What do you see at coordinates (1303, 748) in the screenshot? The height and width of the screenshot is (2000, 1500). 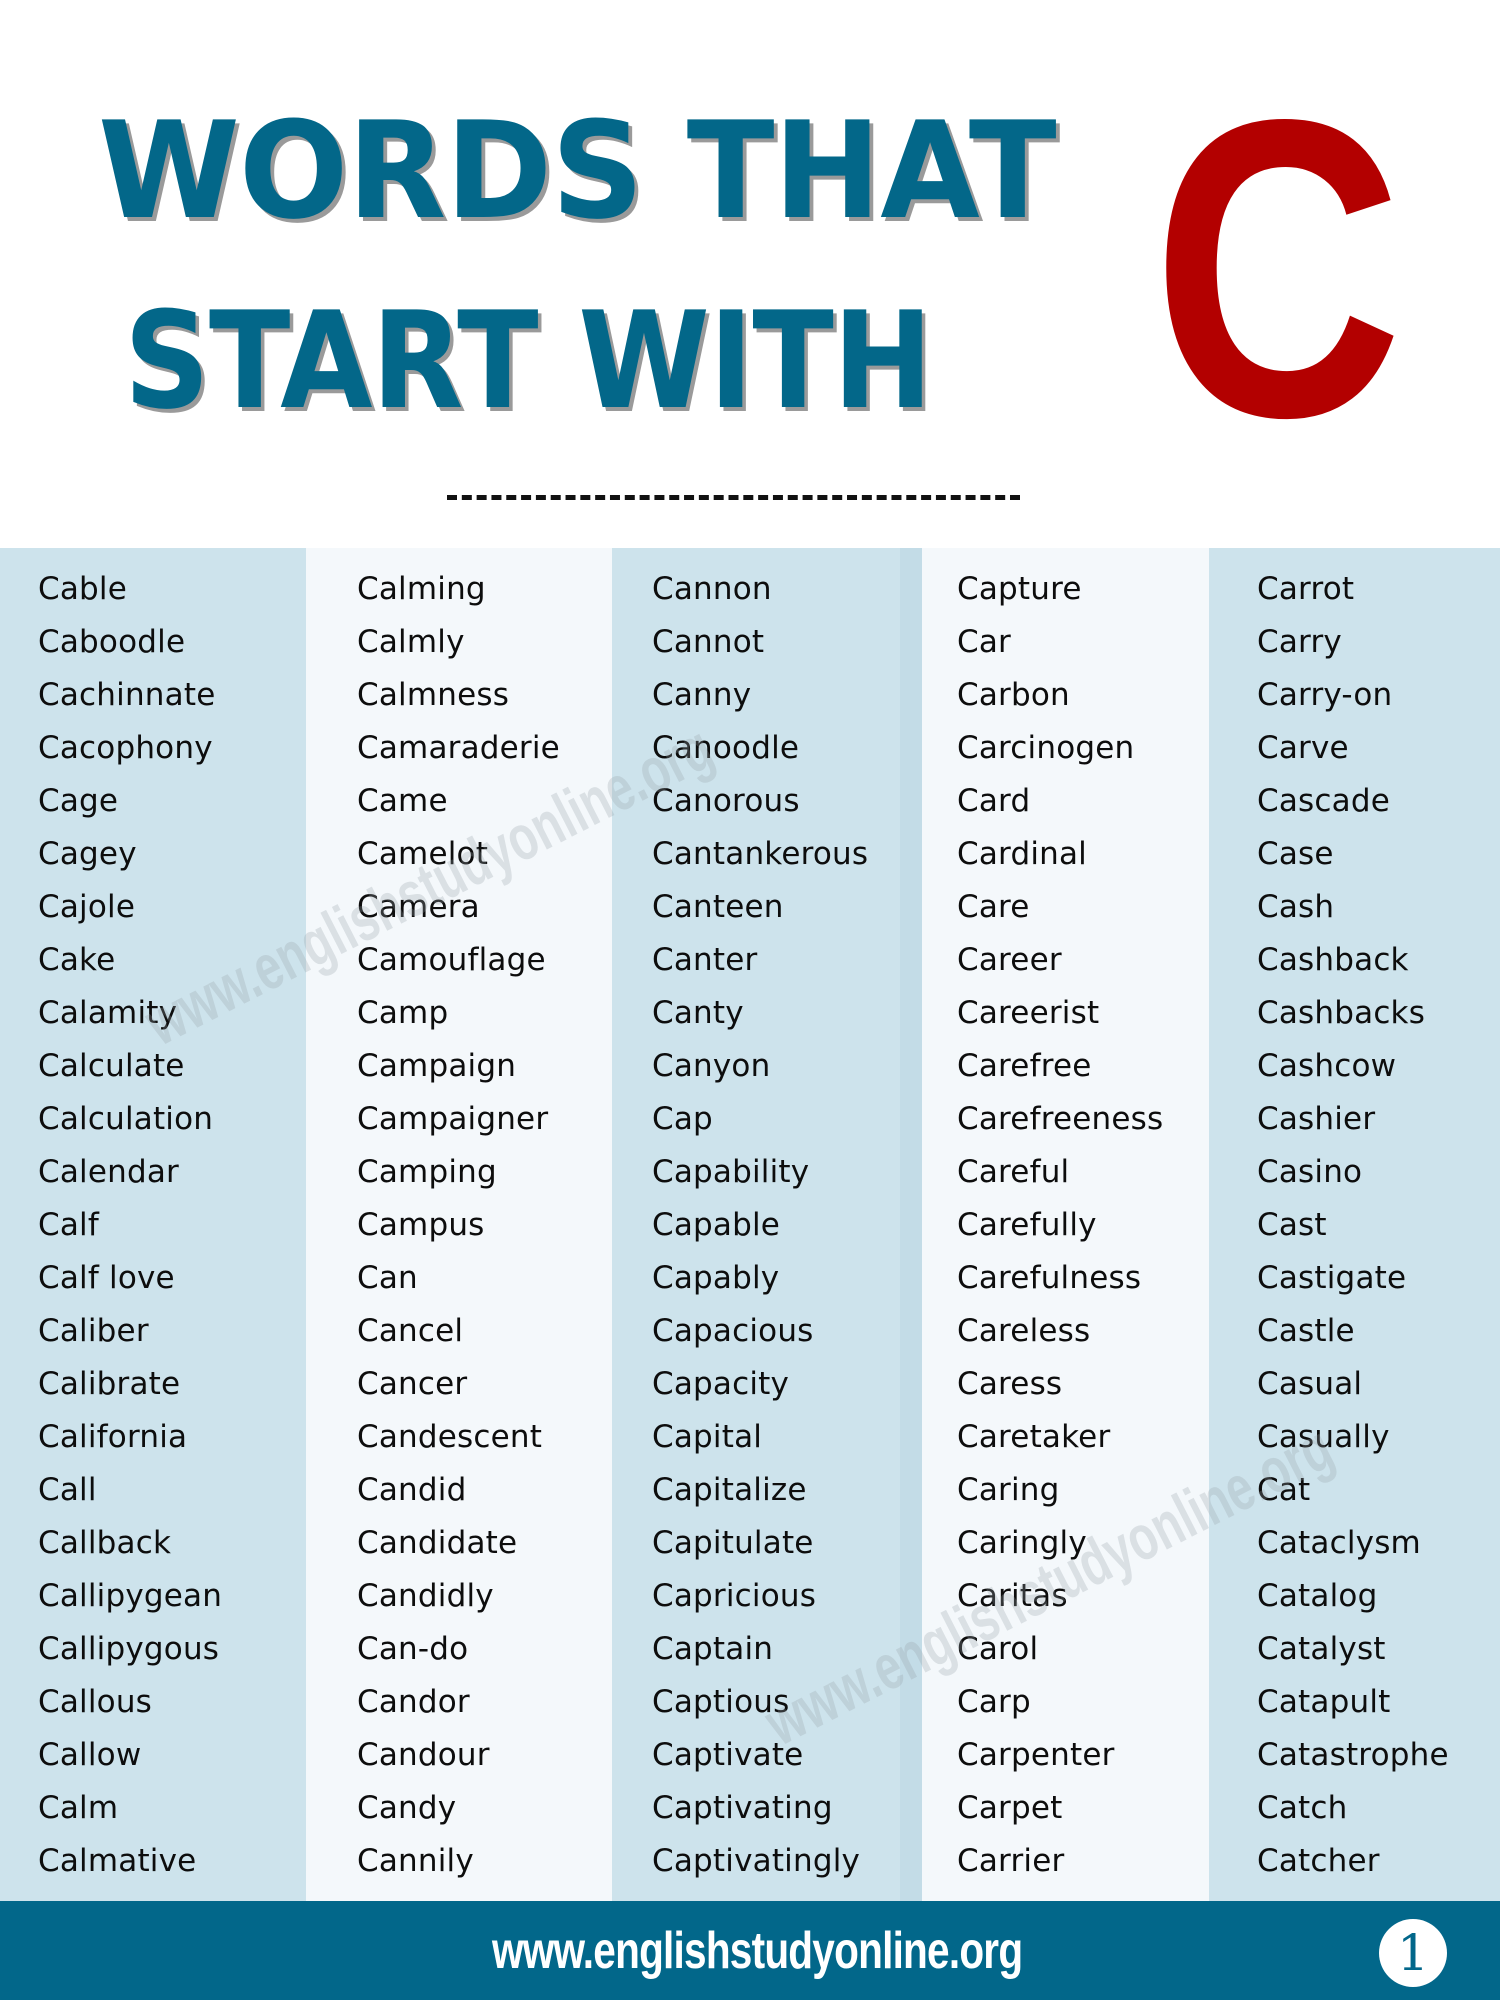 I see `word-item: Carve` at bounding box center [1303, 748].